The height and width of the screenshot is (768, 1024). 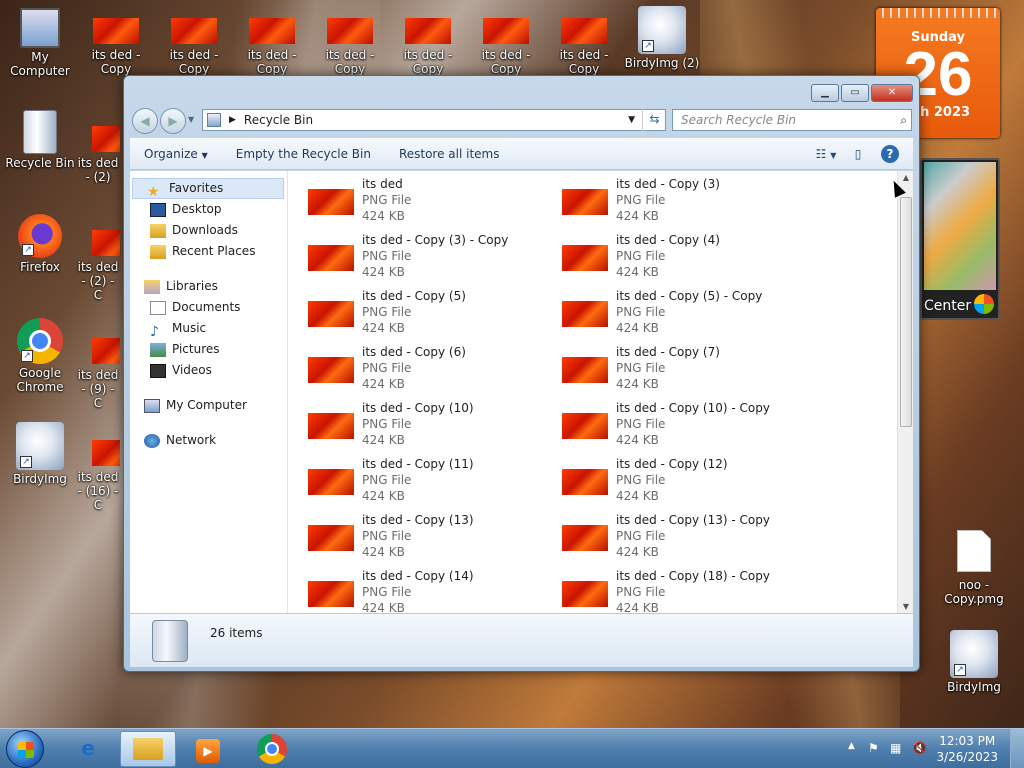 What do you see at coordinates (40, 244) in the screenshot?
I see `desktop-icon-firefox: ↗ Firefox` at bounding box center [40, 244].